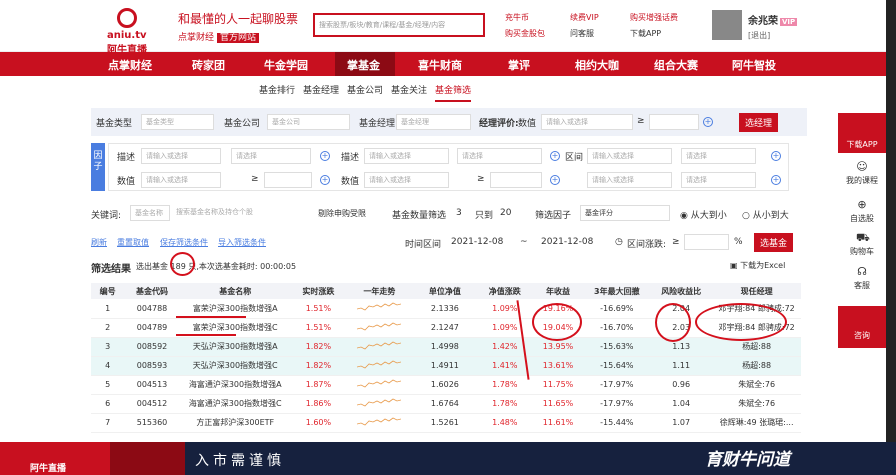 This screenshot has width=896, height=475. Describe the element at coordinates (242, 242) in the screenshot. I see `import-conditions-link: 导入筛选条件` at that location.